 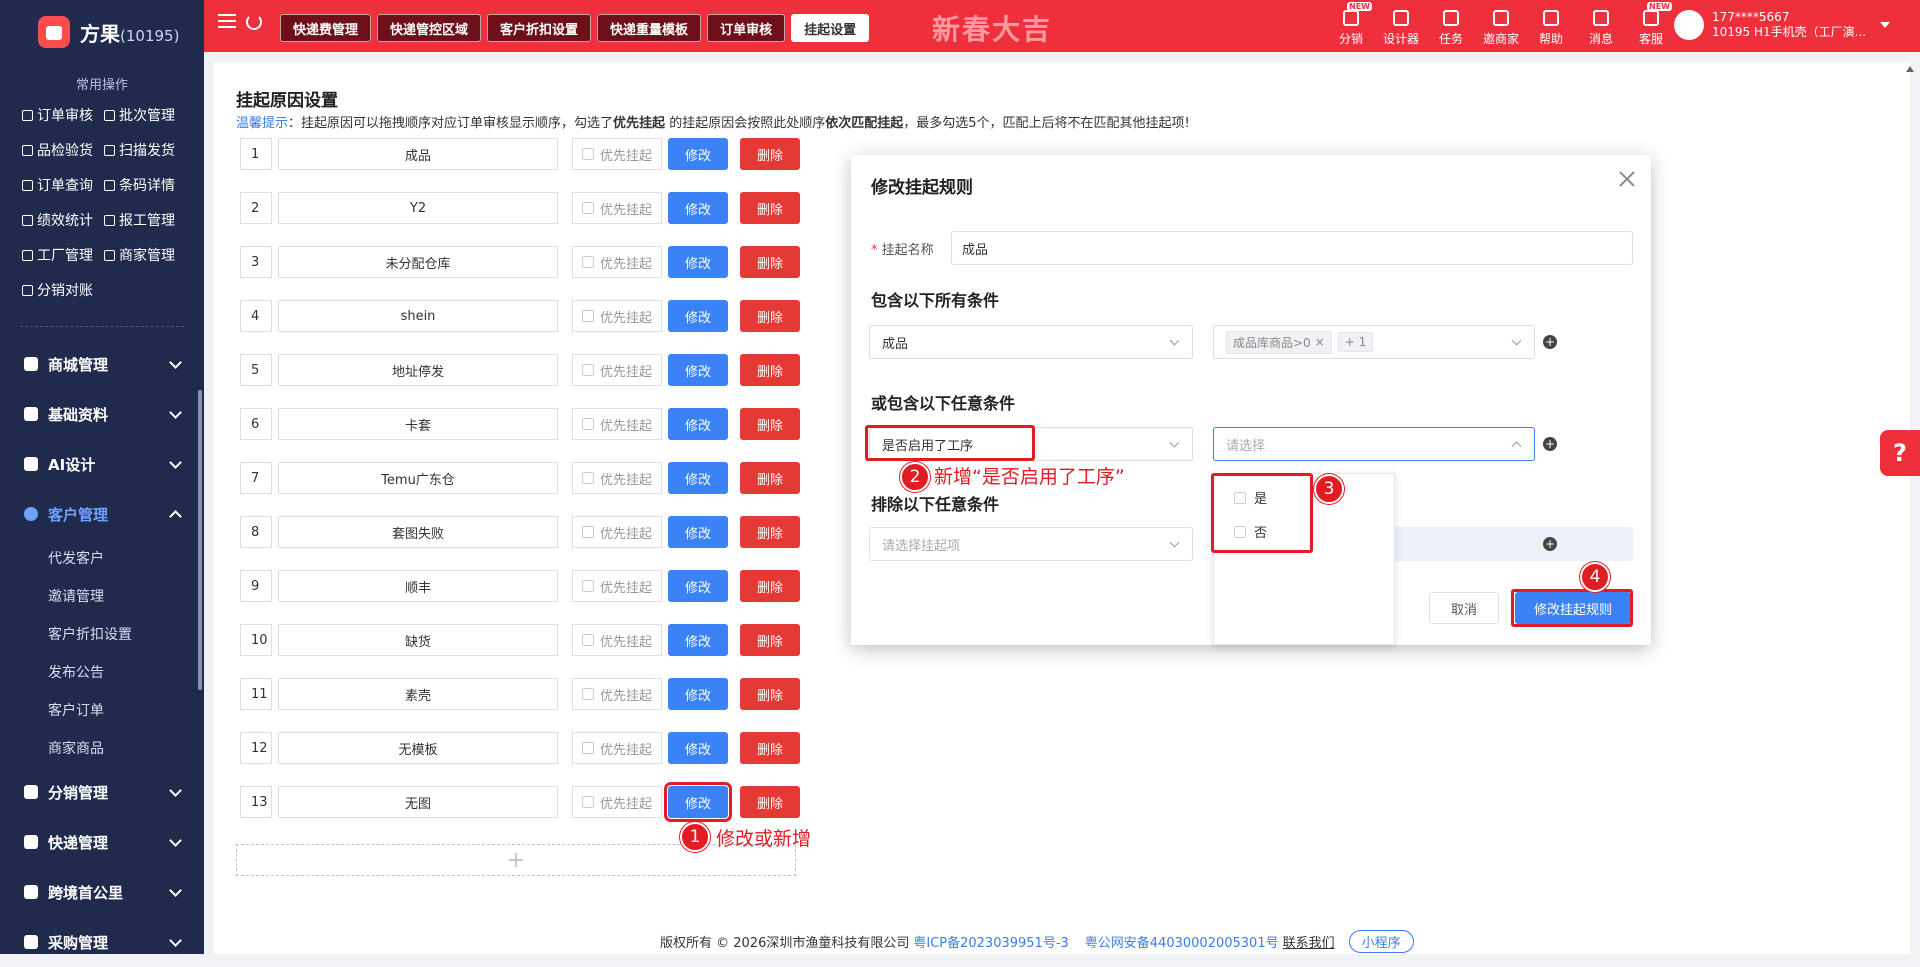 What do you see at coordinates (63, 290) in the screenshot?
I see `quick-link: 分销对账` at bounding box center [63, 290].